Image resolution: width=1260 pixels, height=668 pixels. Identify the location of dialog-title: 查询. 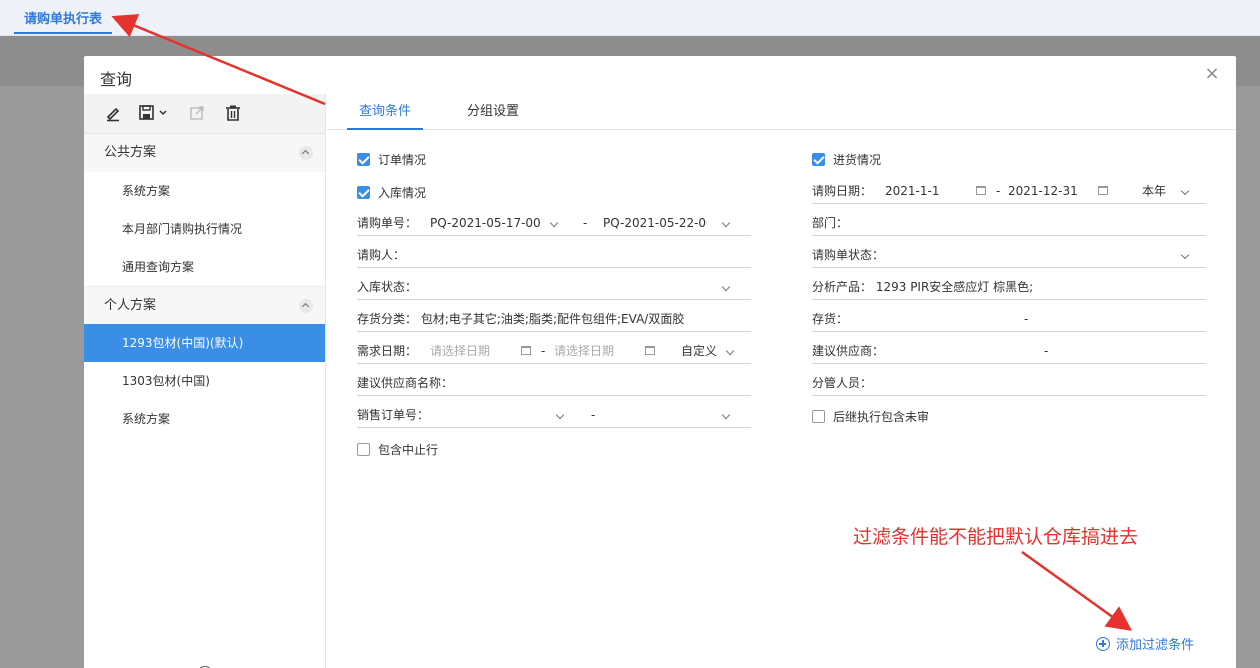
(116, 79).